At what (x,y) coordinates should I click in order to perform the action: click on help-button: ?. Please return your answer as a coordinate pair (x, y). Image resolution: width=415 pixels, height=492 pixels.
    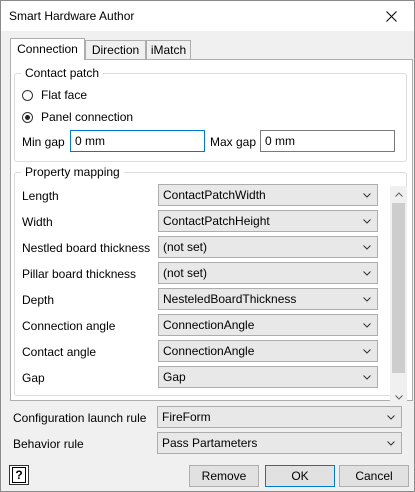
    Looking at the image, I should click on (19, 475).